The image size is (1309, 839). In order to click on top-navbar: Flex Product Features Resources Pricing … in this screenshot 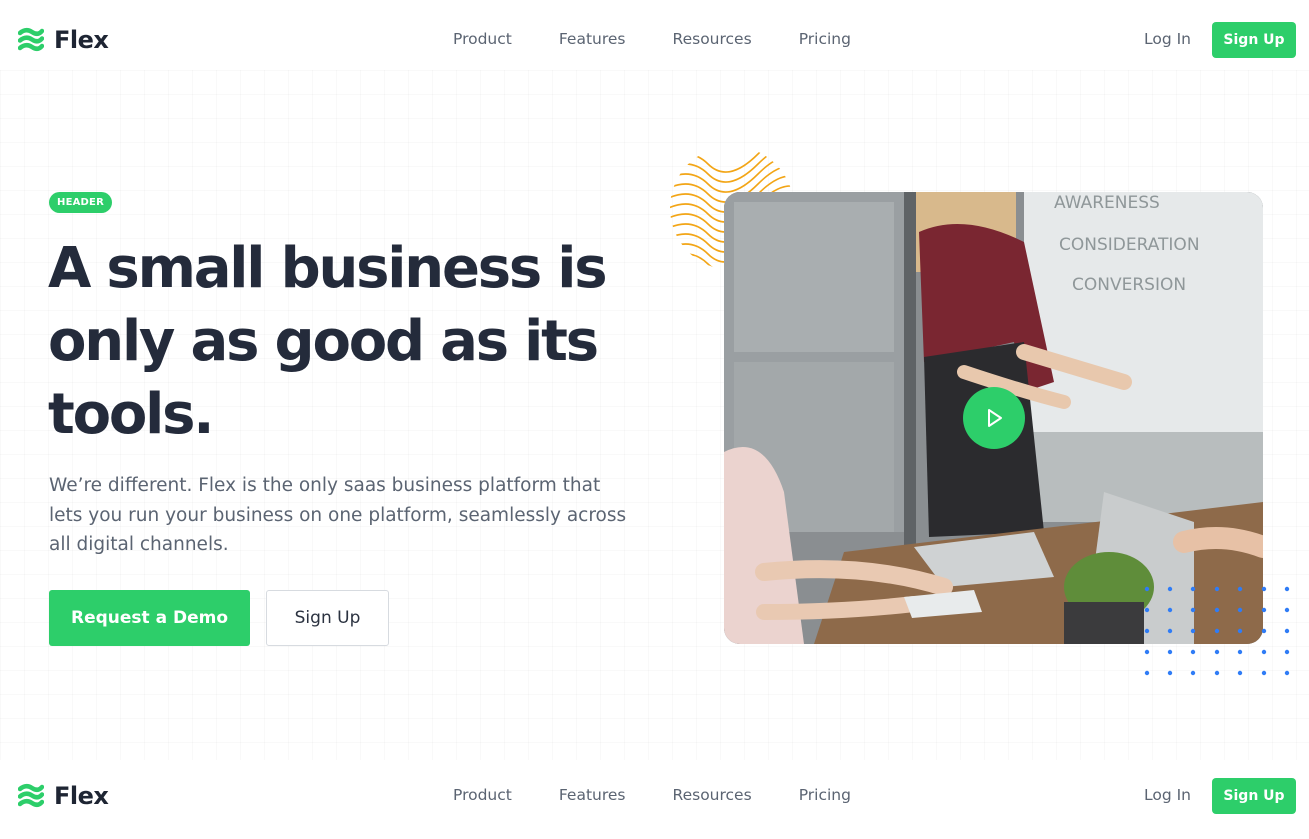, I will do `click(654, 40)`.